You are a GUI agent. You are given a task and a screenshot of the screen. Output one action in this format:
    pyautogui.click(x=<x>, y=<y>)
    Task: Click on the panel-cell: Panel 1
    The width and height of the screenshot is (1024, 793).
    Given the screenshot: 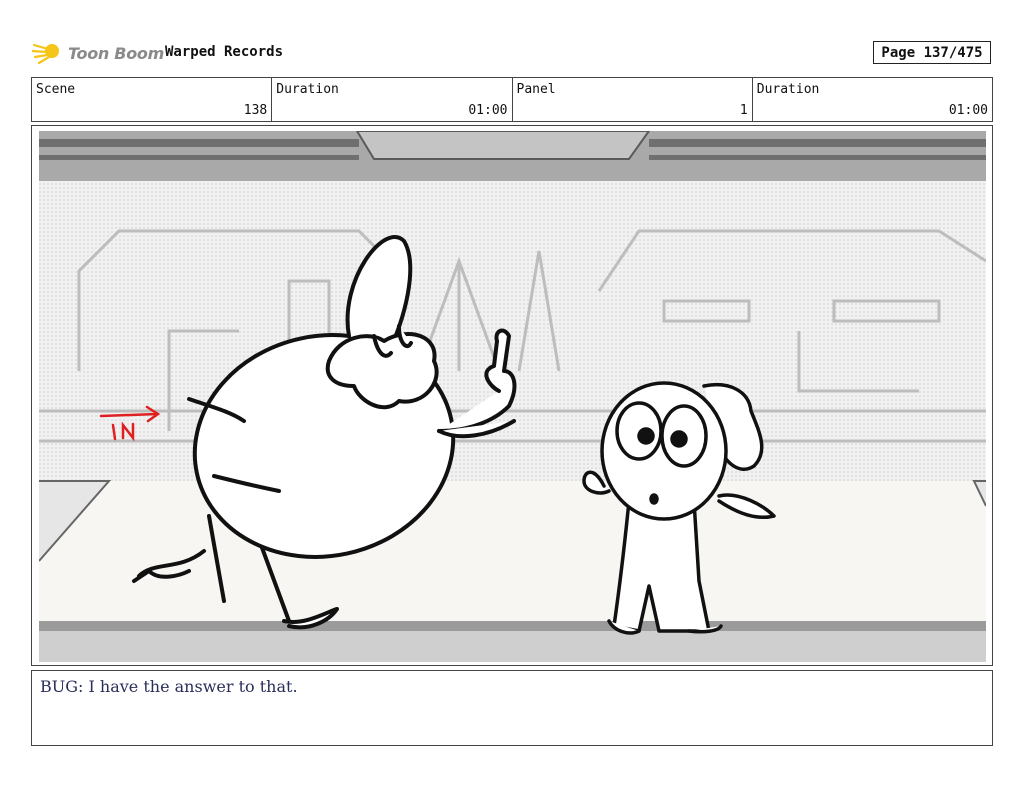 What is the action you would take?
    pyautogui.click(x=633, y=99)
    